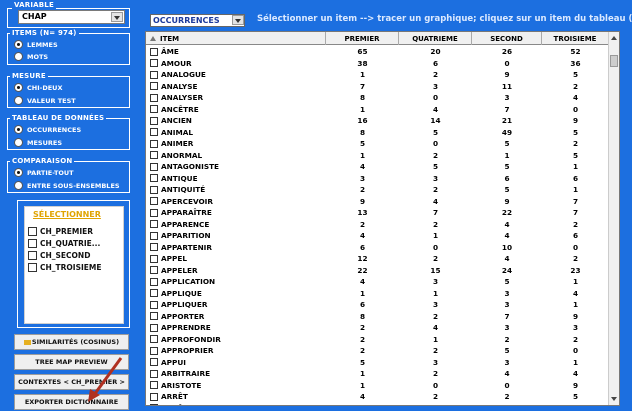  I want to click on radio-mesures: MESURES, so click(38, 142).